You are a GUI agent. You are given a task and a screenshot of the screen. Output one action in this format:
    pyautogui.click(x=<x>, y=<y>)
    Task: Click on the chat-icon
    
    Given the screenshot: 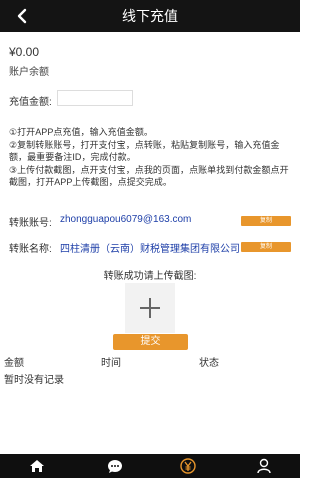 What is the action you would take?
    pyautogui.click(x=115, y=466)
    